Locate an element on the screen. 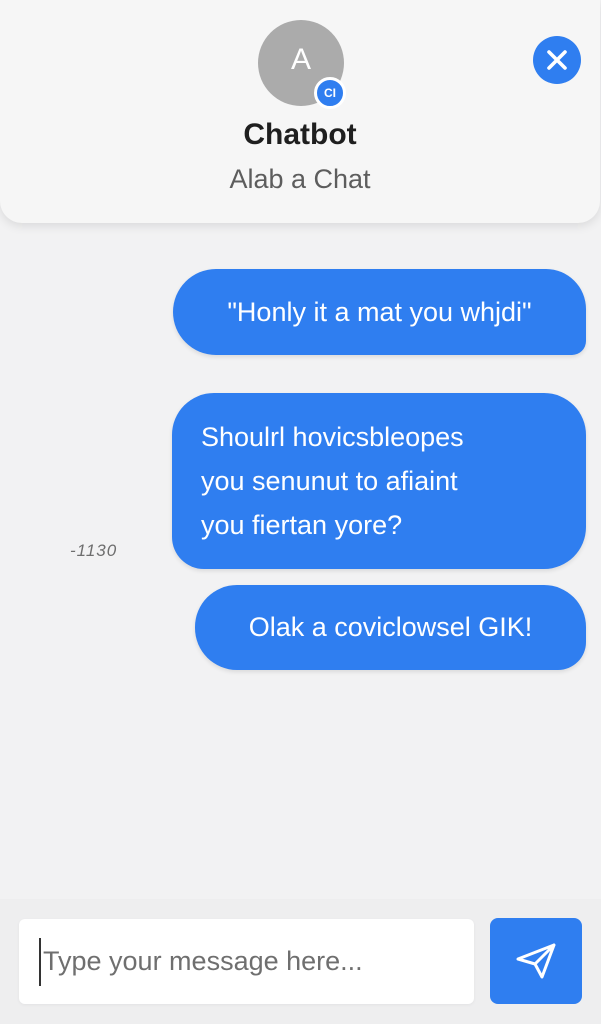 This screenshot has width=601, height=1024. text-cursor is located at coordinates (40, 961).